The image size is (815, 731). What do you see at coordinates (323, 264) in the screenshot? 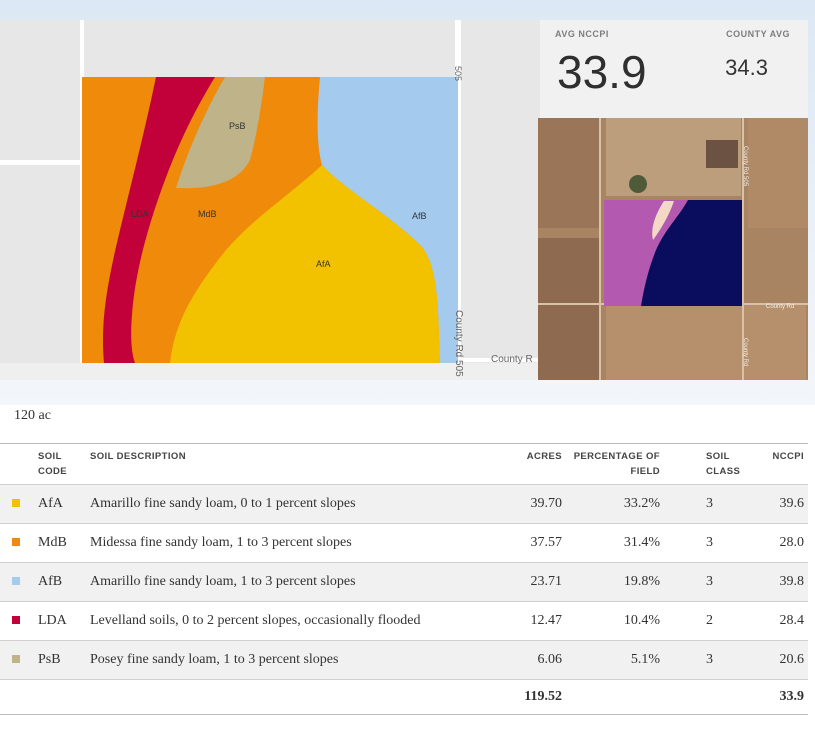
I see `map-label-afa: AfA` at bounding box center [323, 264].